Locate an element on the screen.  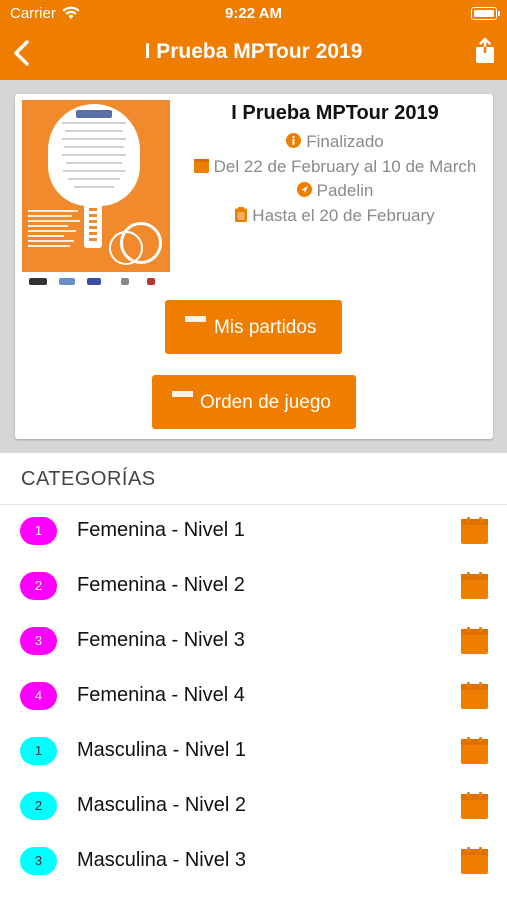
category-name: Femenina - Nivel 4 is located at coordinates (161, 695).